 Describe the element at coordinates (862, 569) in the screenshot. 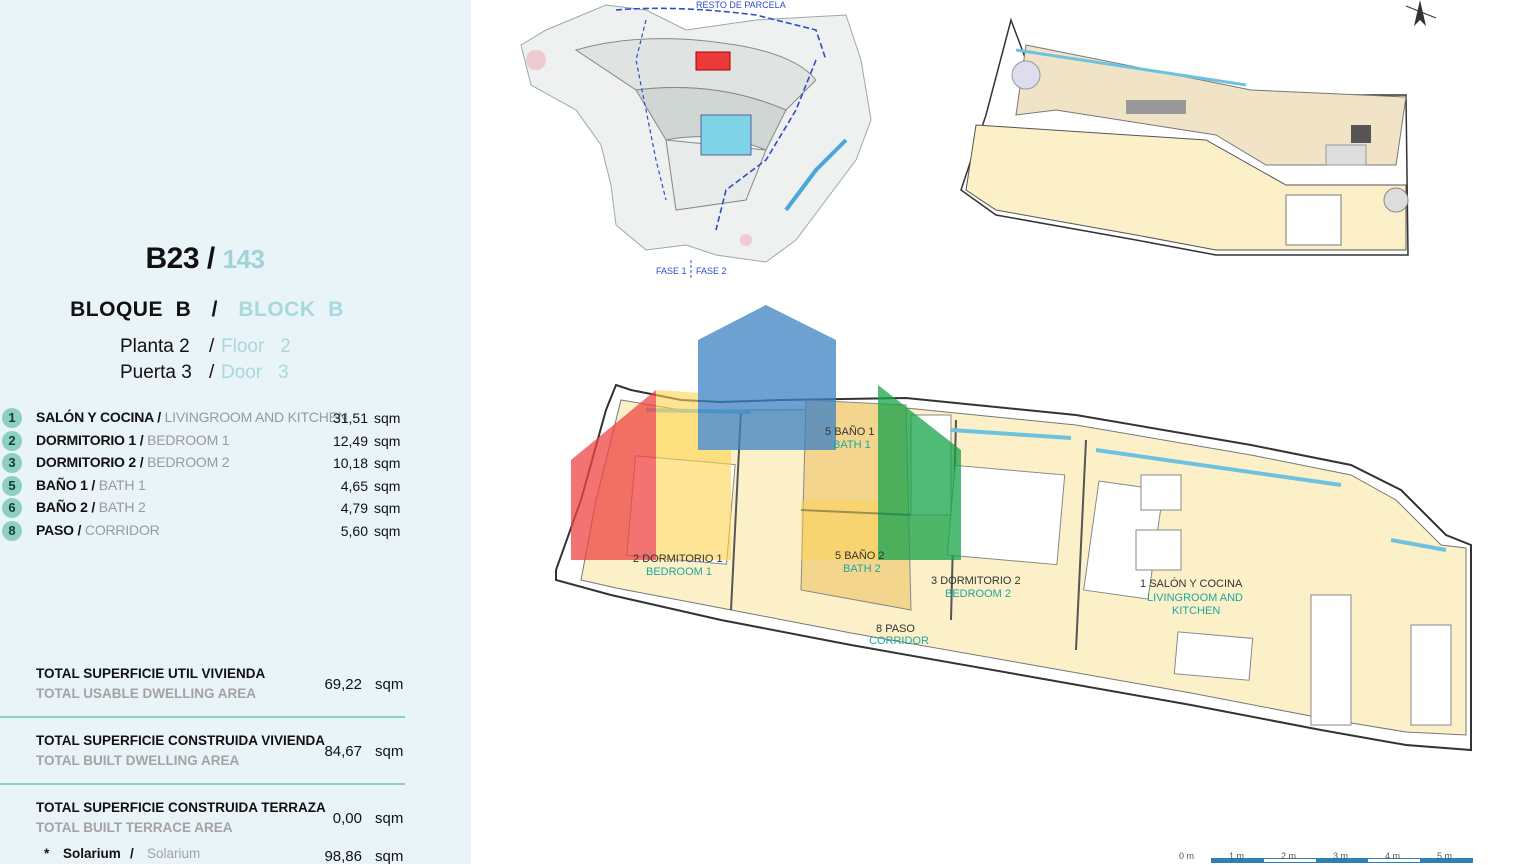

I see `bath2-label-en: BATH 2` at that location.